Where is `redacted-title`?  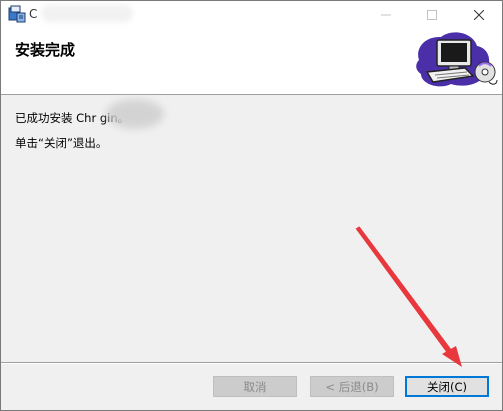 redacted-title is located at coordinates (87, 13).